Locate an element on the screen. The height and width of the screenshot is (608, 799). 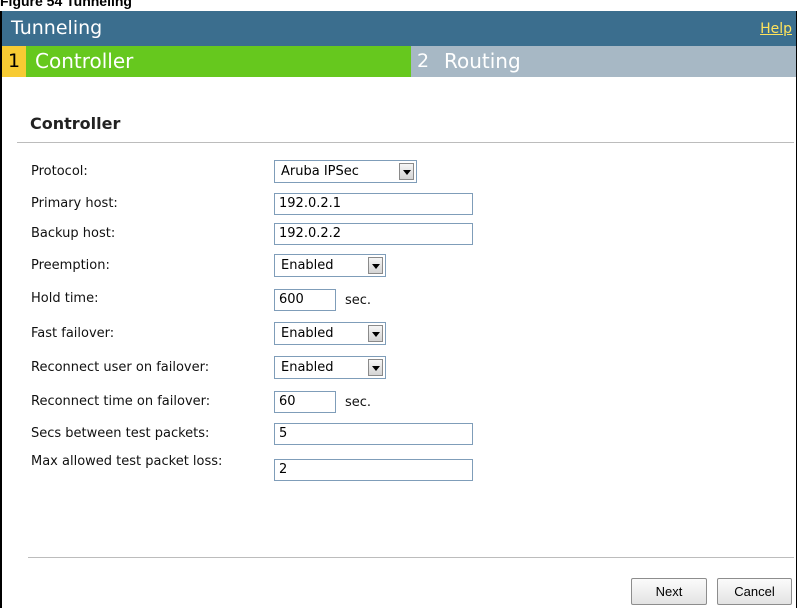
backup-host-label: Backup host: is located at coordinates (73, 233).